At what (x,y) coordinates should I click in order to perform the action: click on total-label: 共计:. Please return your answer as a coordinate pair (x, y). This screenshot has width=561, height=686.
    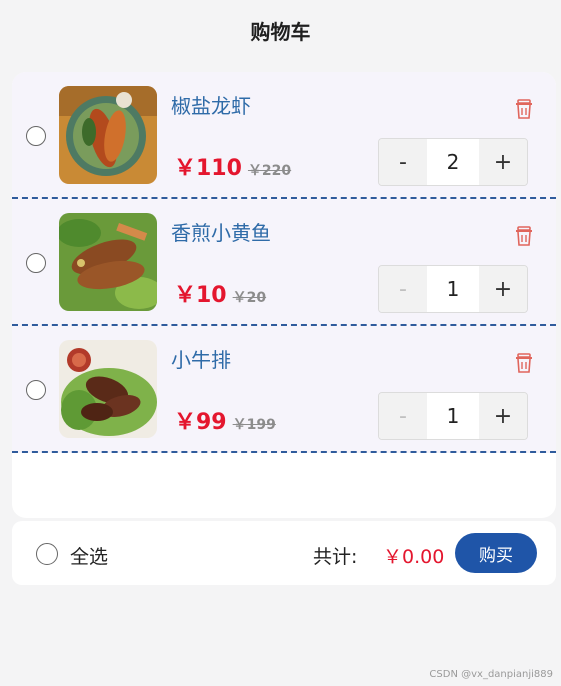
    Looking at the image, I should click on (335, 557).